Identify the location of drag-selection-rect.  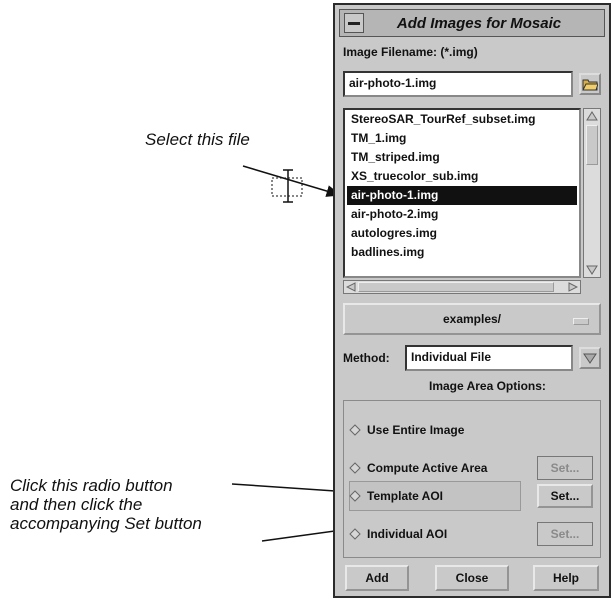
(287, 187).